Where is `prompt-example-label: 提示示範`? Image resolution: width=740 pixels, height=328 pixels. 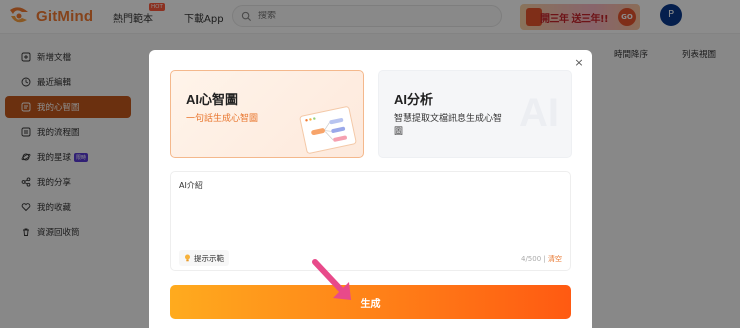 prompt-example-label: 提示示範 is located at coordinates (209, 258).